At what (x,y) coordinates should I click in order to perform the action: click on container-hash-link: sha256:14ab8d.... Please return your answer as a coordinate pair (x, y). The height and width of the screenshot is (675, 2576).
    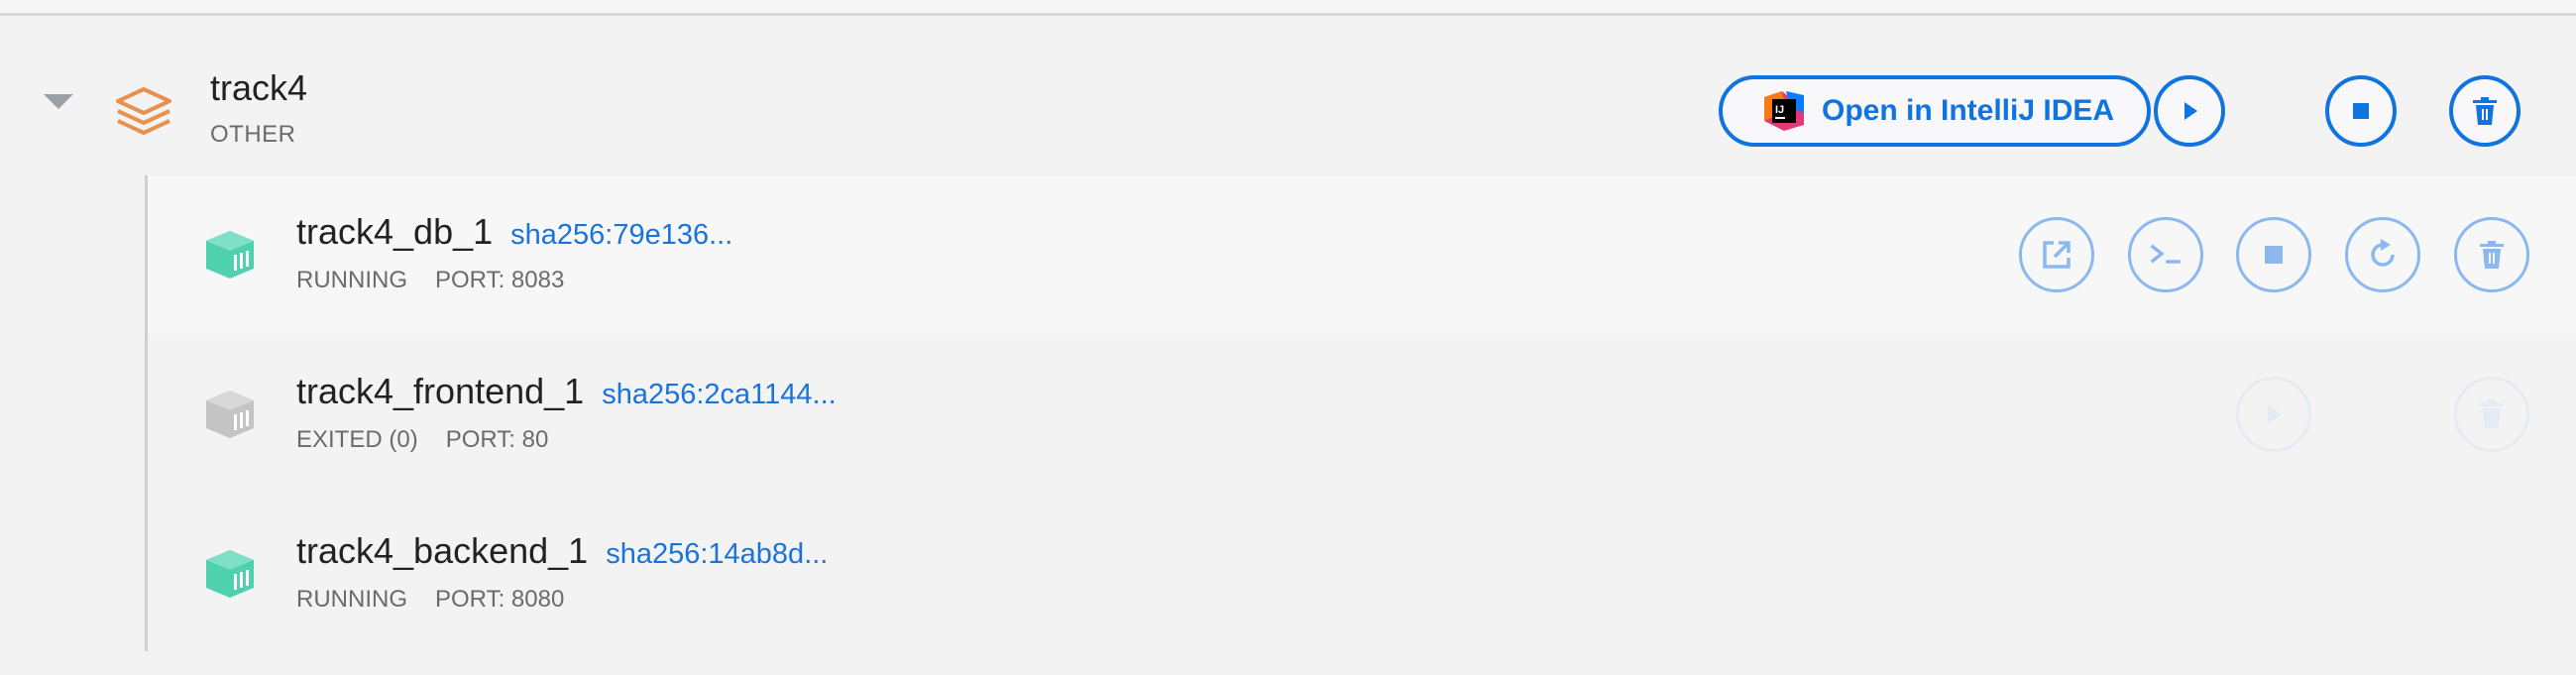
    Looking at the image, I should click on (717, 554).